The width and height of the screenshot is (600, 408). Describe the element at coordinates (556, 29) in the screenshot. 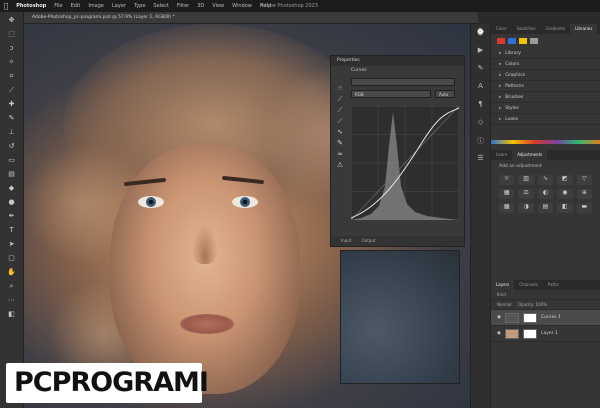

I see `tab-gradients: Gradients` at that location.